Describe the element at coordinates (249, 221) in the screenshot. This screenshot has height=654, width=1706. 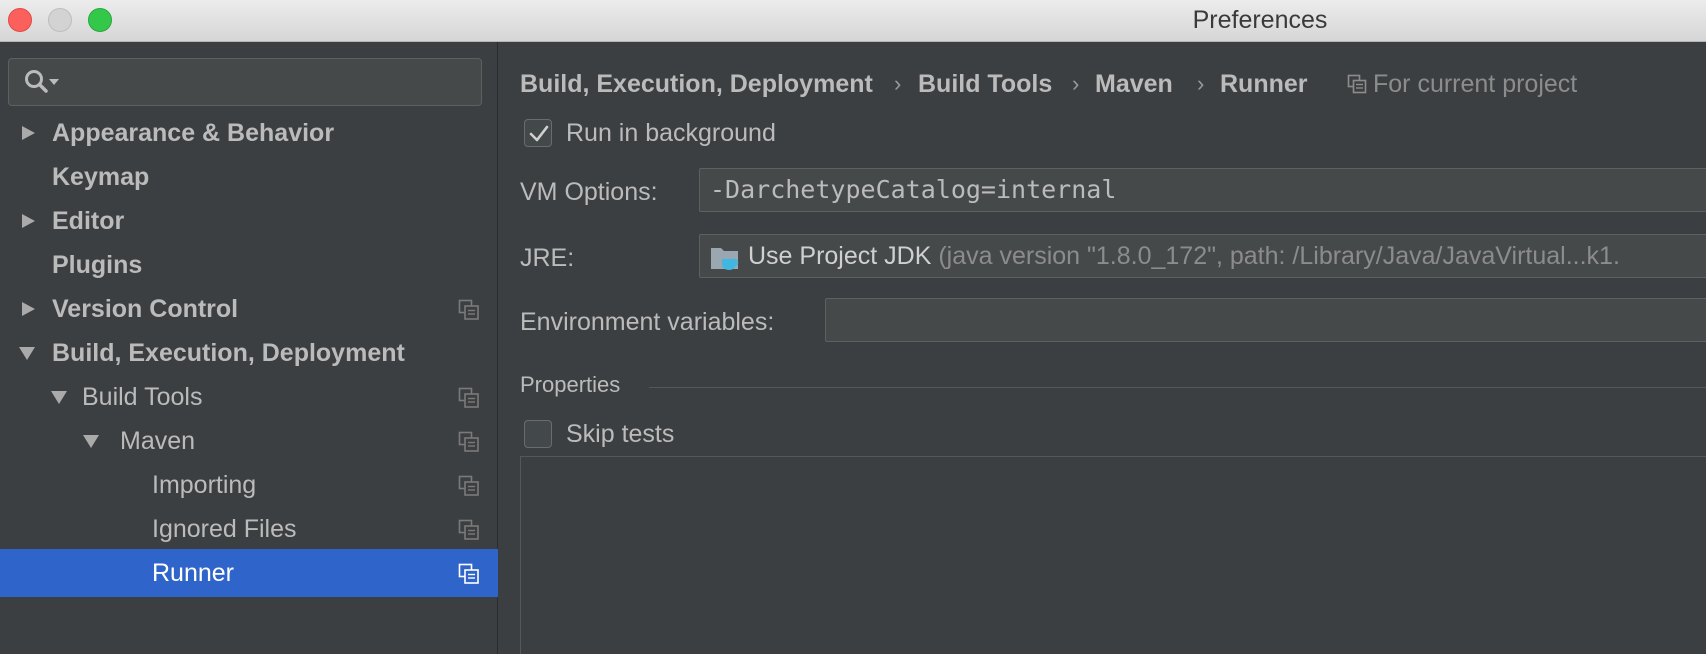
I see `sidebar-item-editor: Editor` at that location.